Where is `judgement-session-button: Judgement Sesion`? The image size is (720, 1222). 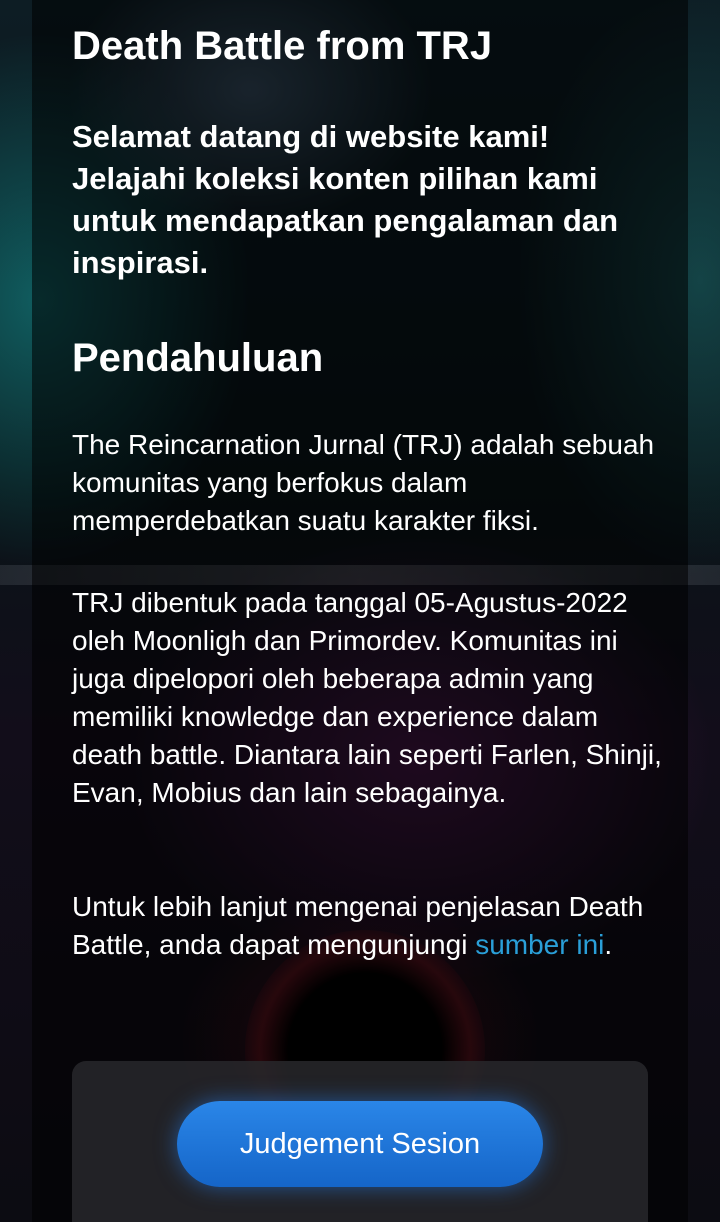
judgement-session-button: Judgement Sesion is located at coordinates (360, 1144).